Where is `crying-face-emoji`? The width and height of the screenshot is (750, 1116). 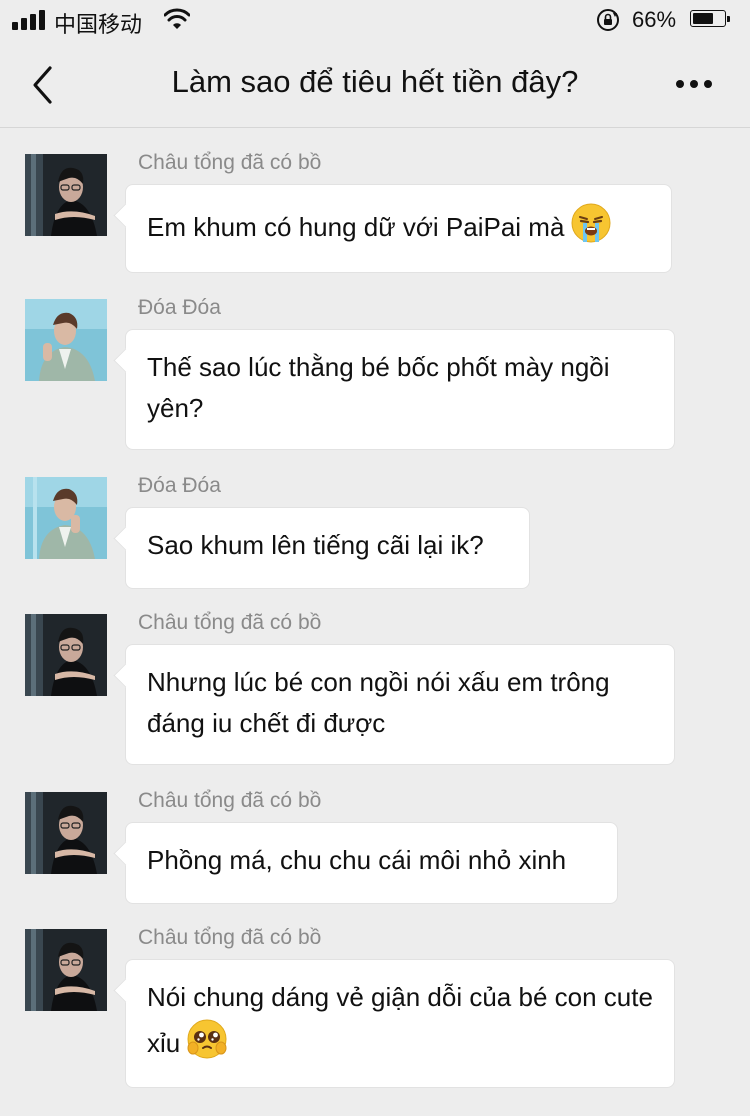
crying-face-emoji is located at coordinates (591, 229).